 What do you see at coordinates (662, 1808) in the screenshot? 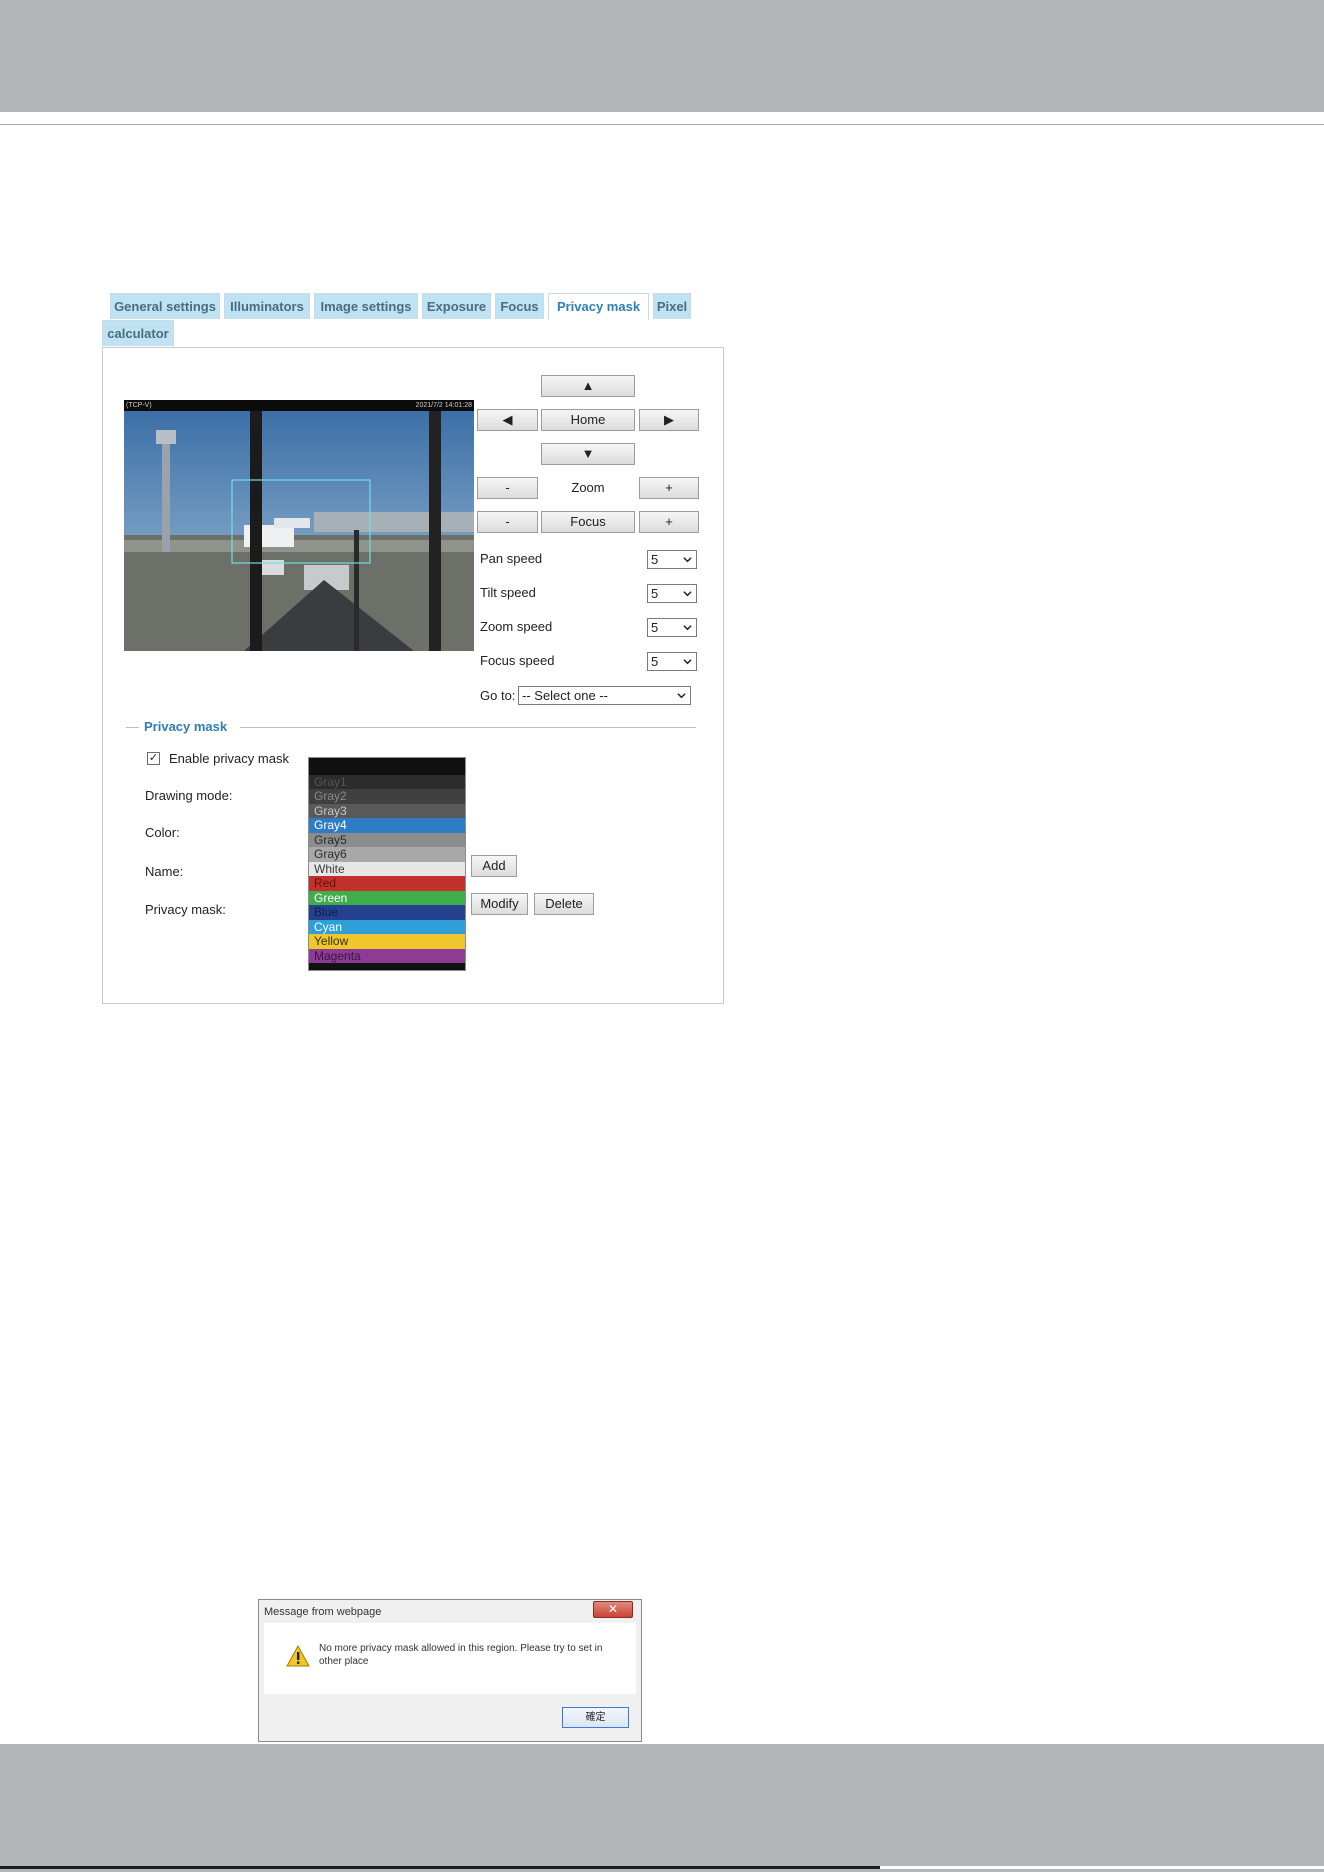
I see `page-footer-band` at bounding box center [662, 1808].